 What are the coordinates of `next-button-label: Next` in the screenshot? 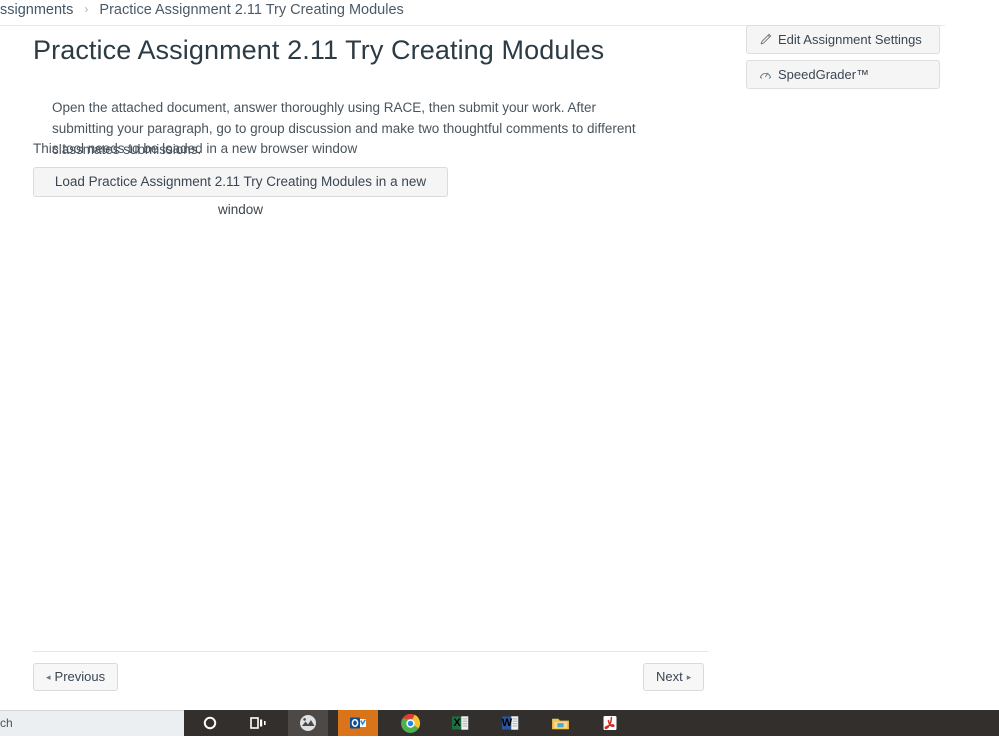 It's located at (669, 676).